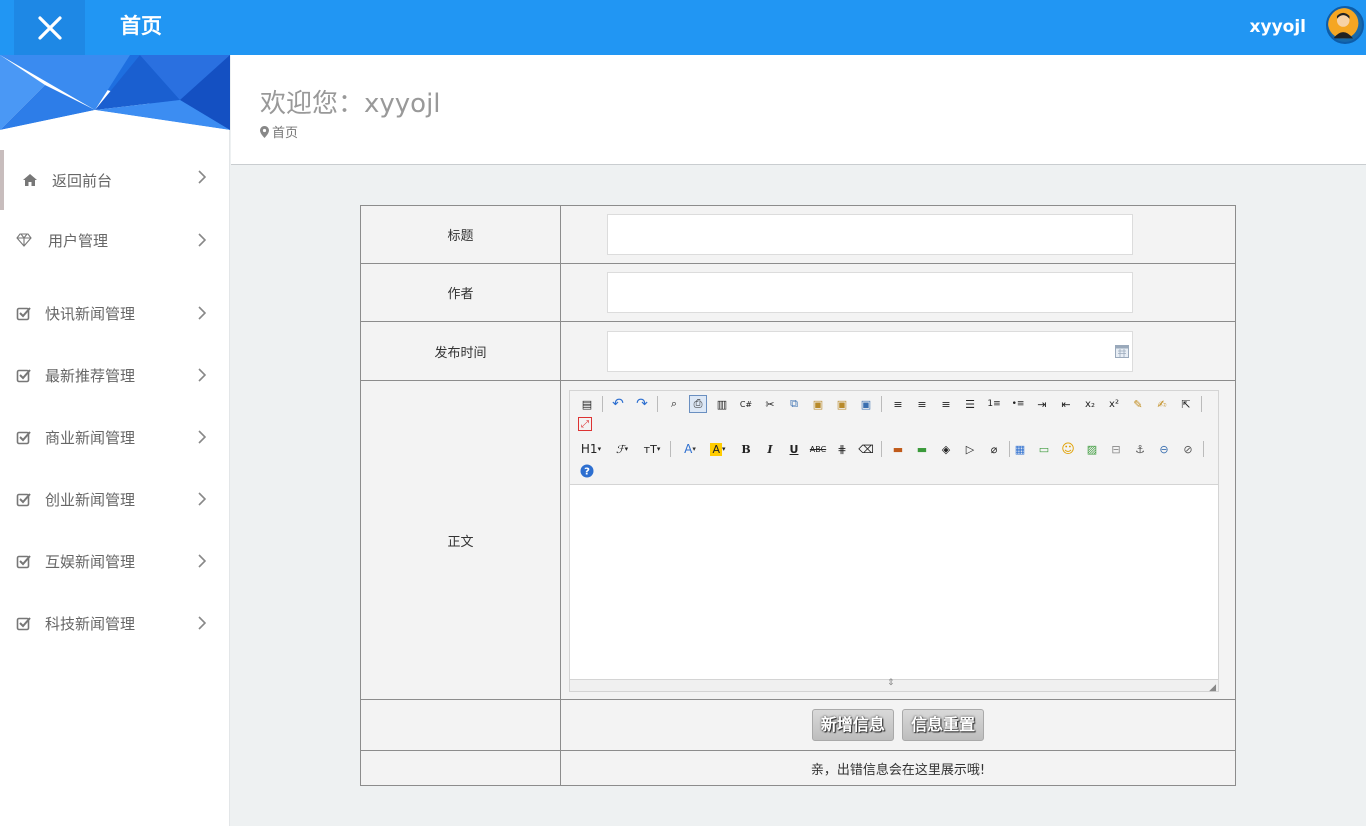  Describe the element at coordinates (24, 240) in the screenshot. I see `diamond-icon` at that location.